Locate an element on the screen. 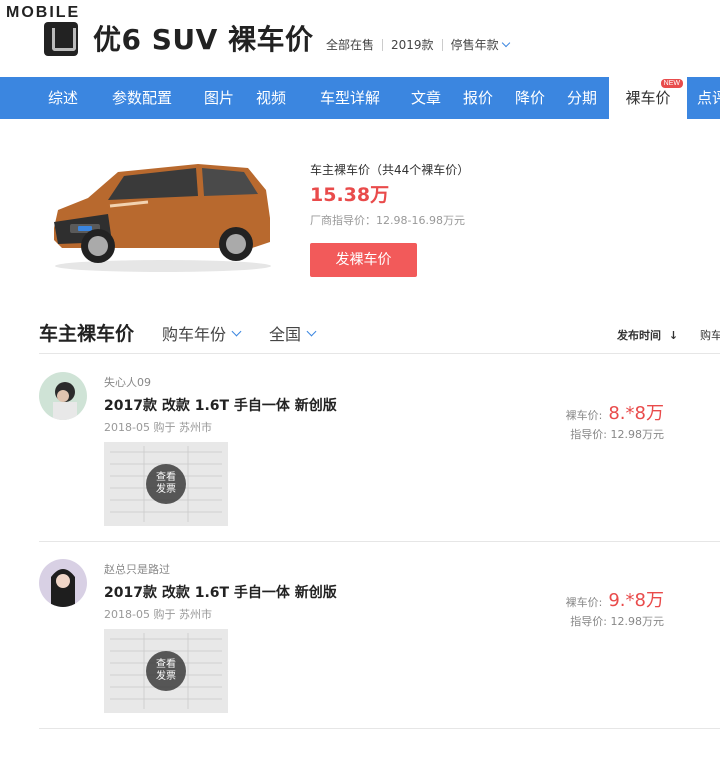 The width and height of the screenshot is (720, 759). deal-price-row: 裸车价: 8.*8万 is located at coordinates (615, 412).